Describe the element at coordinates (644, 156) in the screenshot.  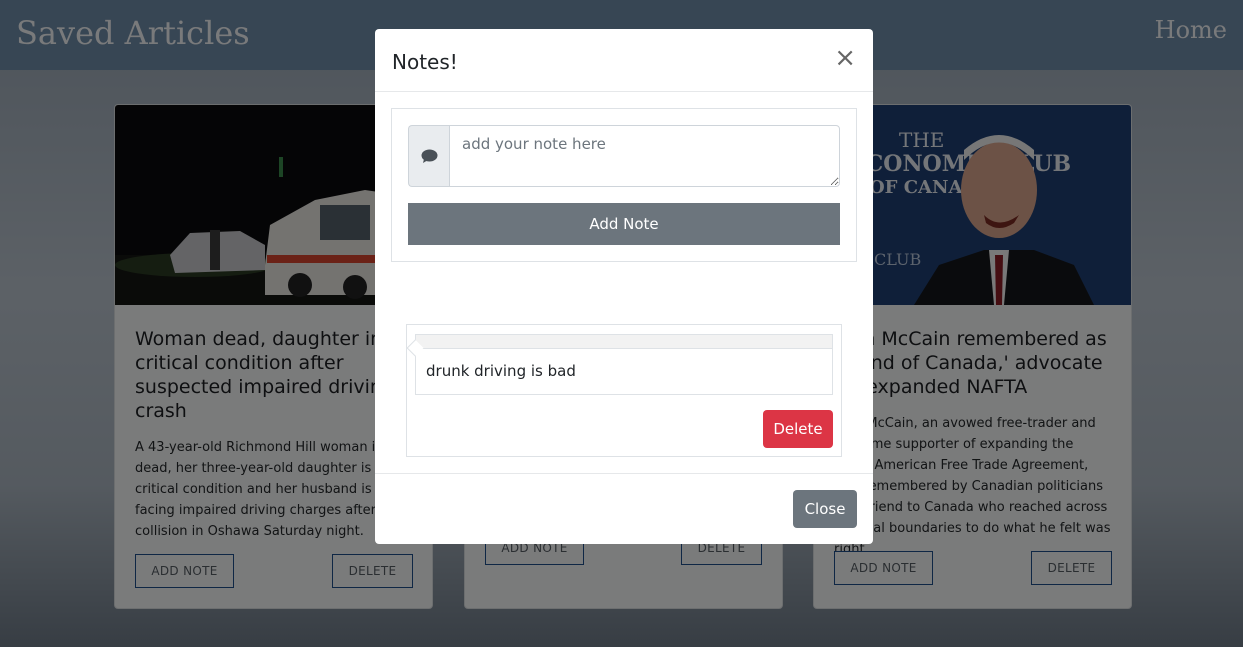
I see `note-textarea` at that location.